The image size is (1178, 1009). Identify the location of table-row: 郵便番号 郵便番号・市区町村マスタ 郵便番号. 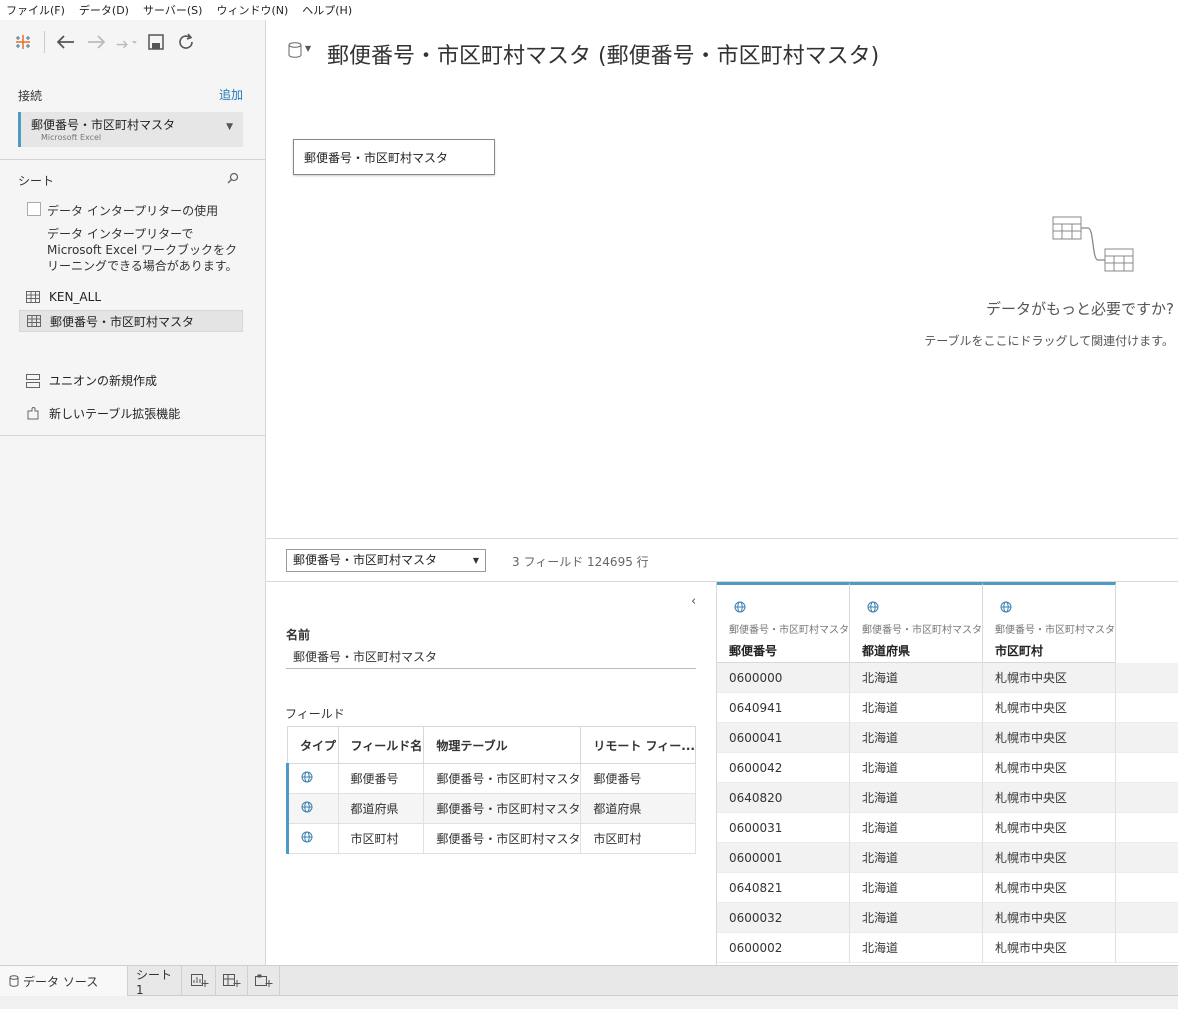
(491, 778).